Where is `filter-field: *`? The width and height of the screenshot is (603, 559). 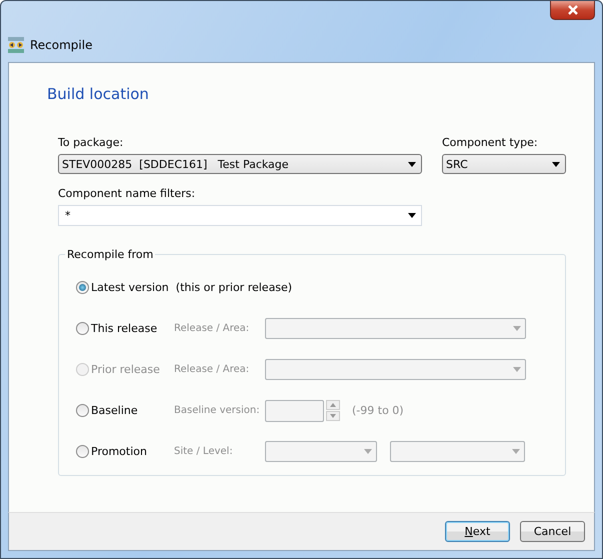
filter-field: * is located at coordinates (240, 215).